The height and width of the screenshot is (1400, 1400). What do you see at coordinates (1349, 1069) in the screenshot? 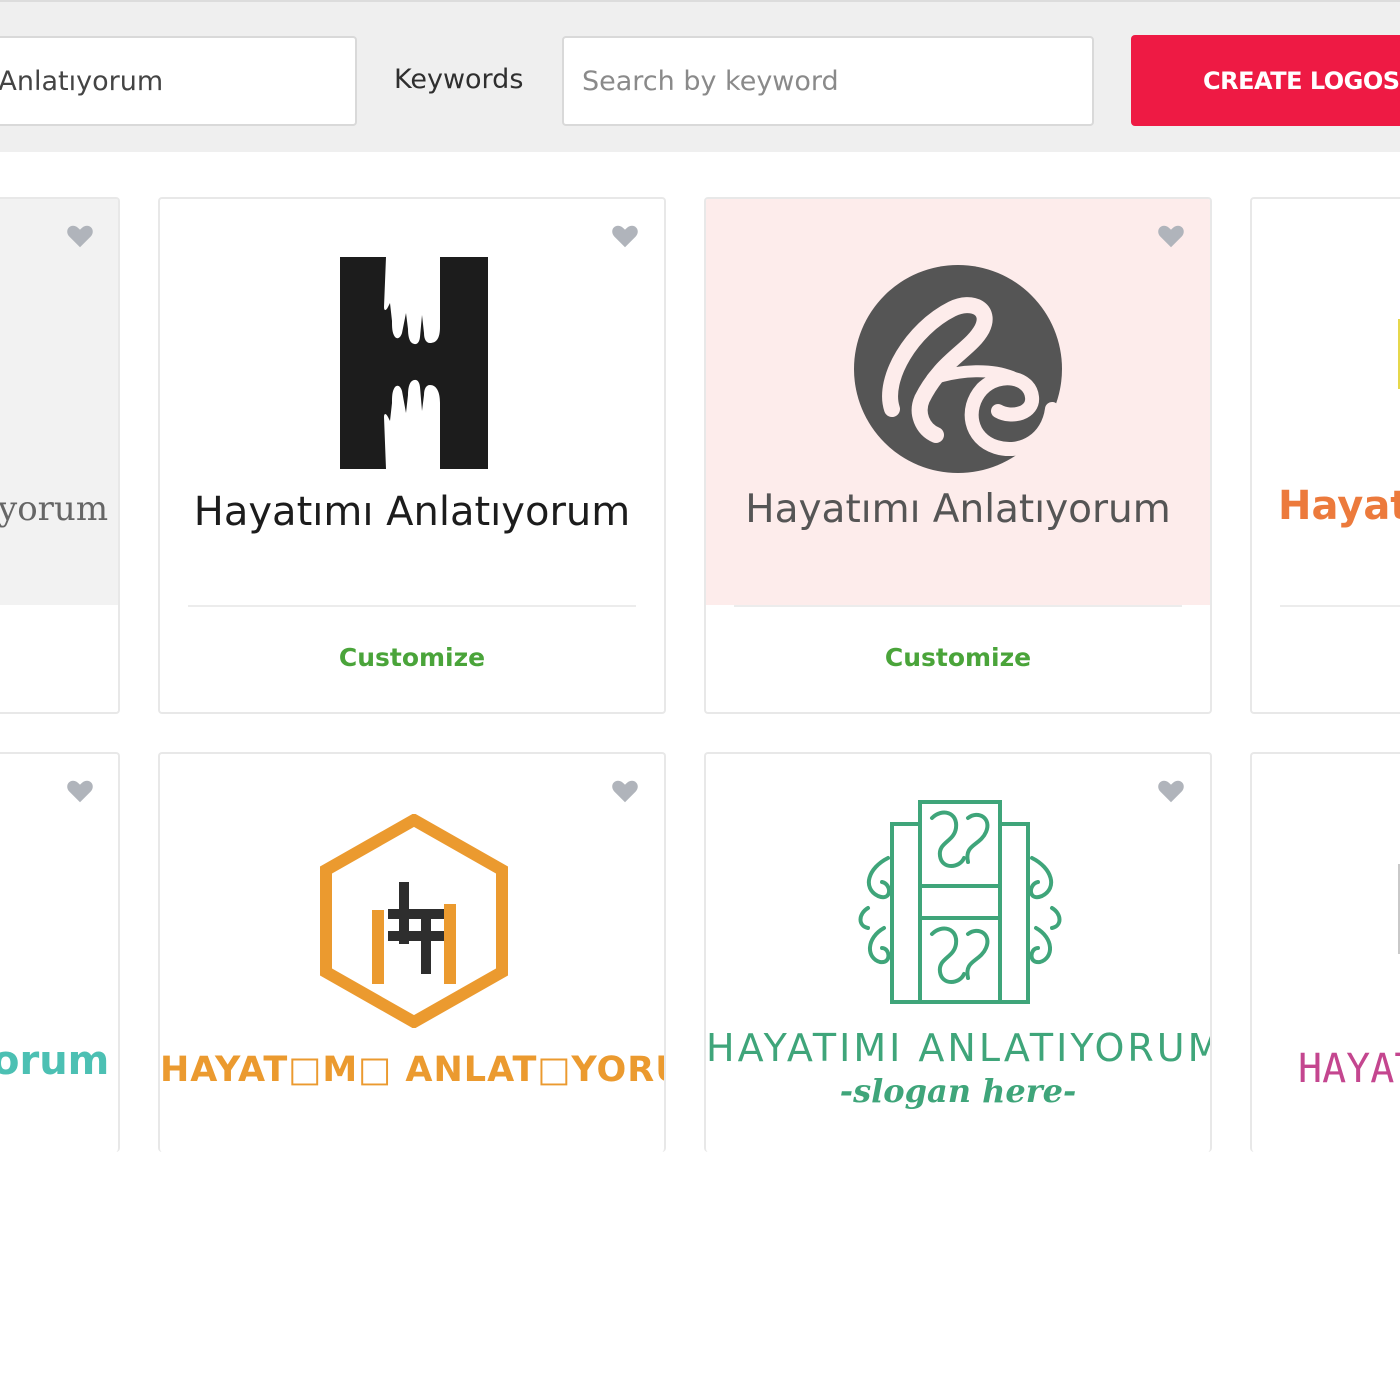
I see `logo-brand-text: HAYAT` at bounding box center [1349, 1069].